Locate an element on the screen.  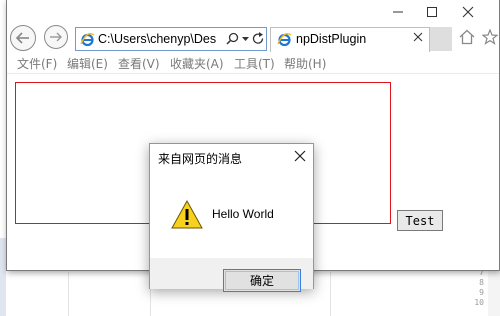
menu-favorites: 收藏夹(A) is located at coordinates (197, 63).